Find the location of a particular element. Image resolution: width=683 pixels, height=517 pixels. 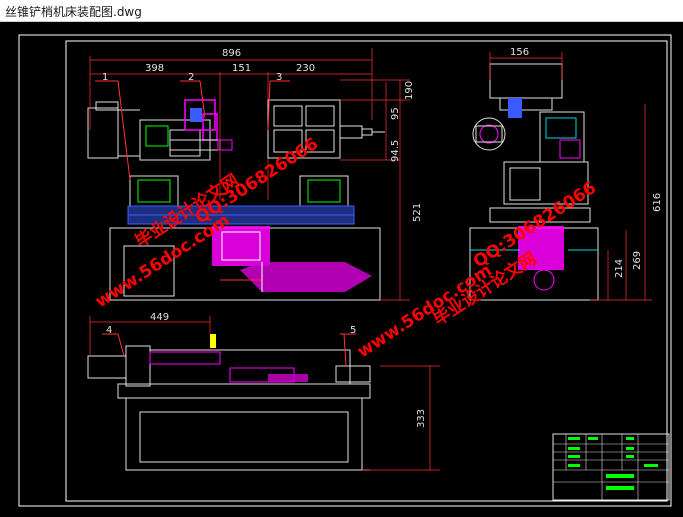

dim-h-616: 616 is located at coordinates (657, 202).